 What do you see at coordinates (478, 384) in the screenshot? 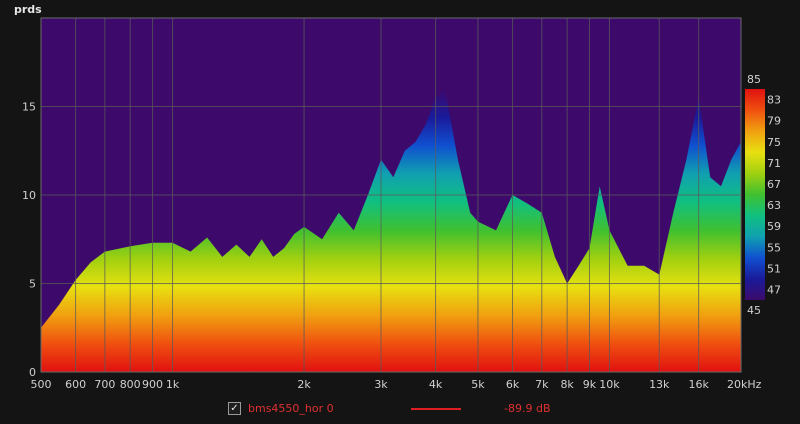
I see `x-tick-label: 5k` at bounding box center [478, 384].